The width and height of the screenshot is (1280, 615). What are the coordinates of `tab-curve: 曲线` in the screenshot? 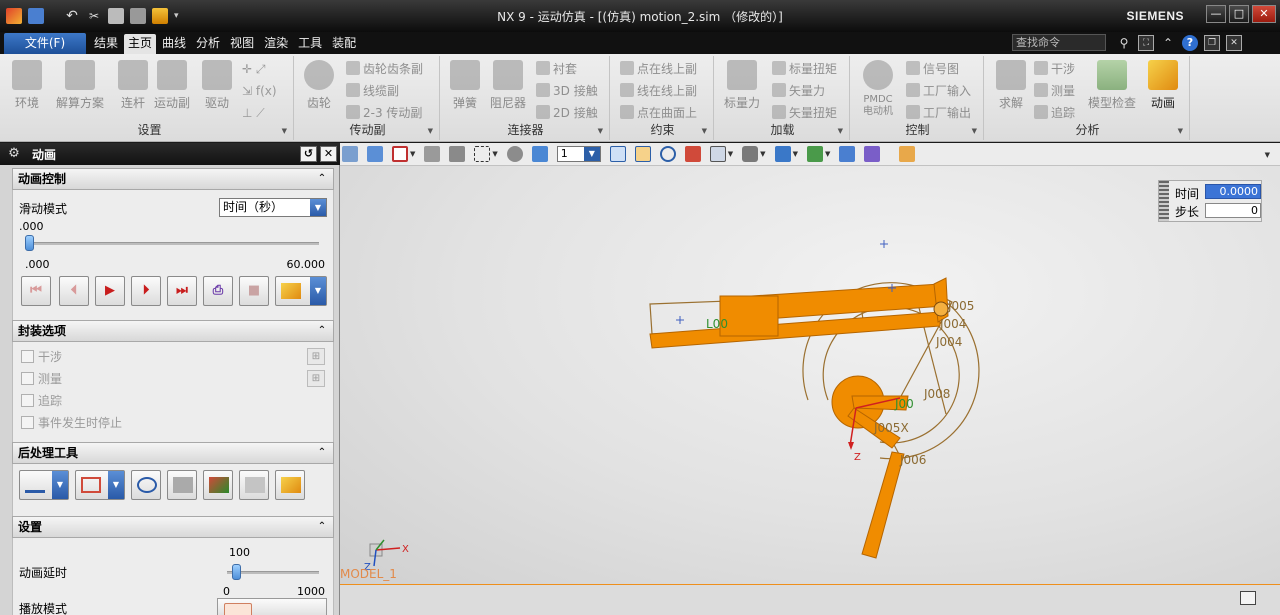 It's located at (174, 44).